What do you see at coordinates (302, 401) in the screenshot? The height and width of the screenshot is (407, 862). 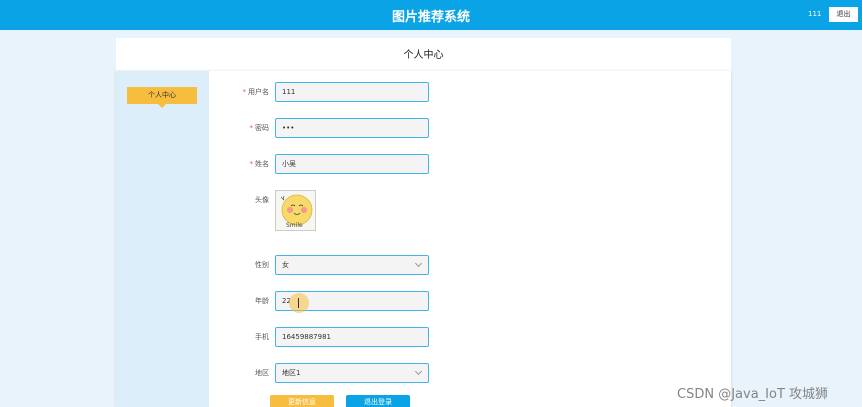 I see `update-info-button: 更新信息` at bounding box center [302, 401].